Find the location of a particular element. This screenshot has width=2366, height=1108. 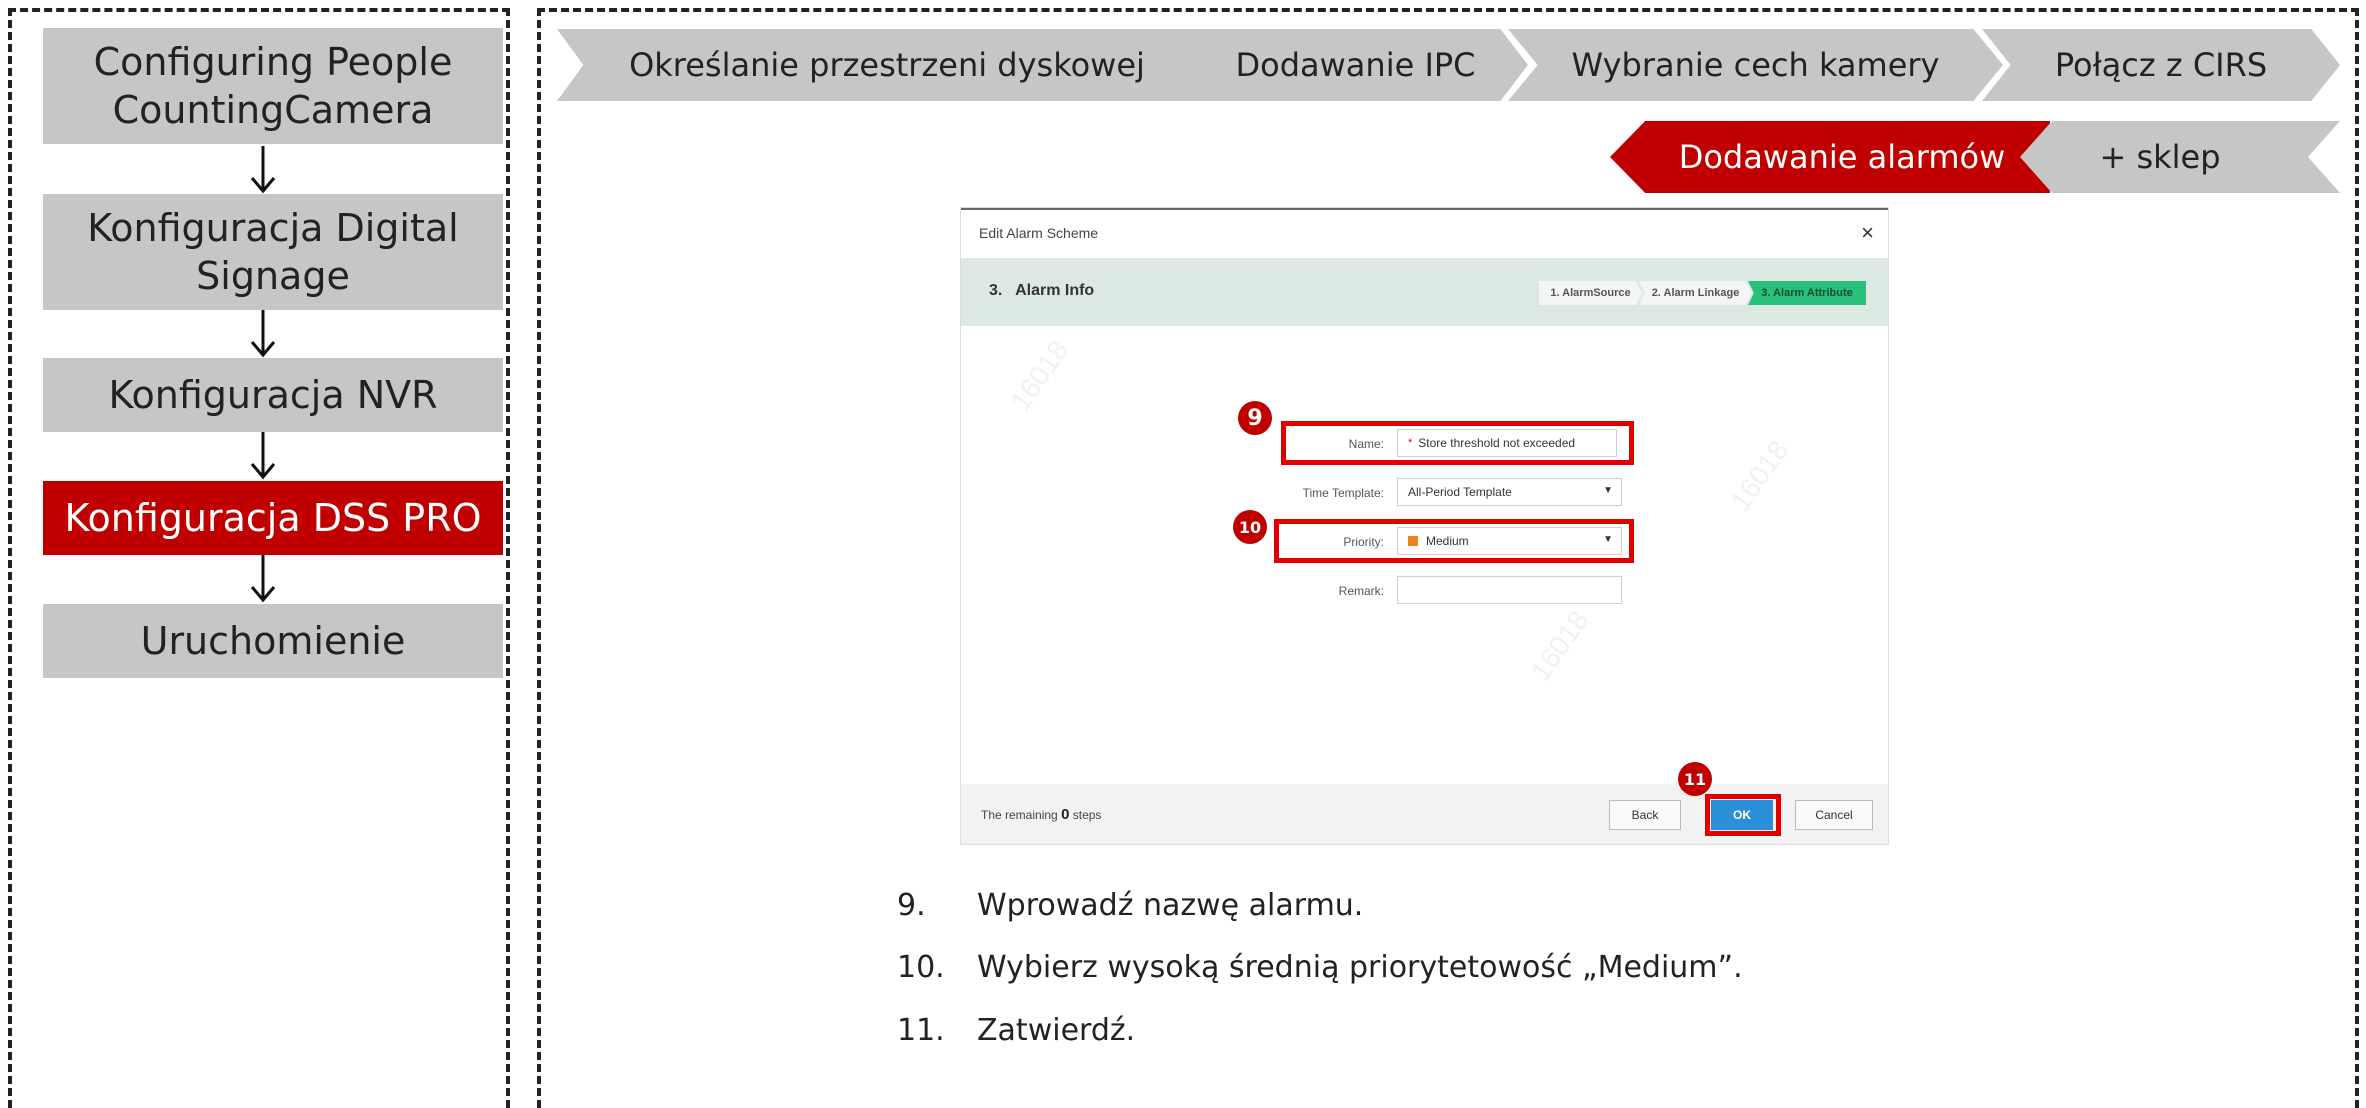

highlight-name is located at coordinates (1457, 443).